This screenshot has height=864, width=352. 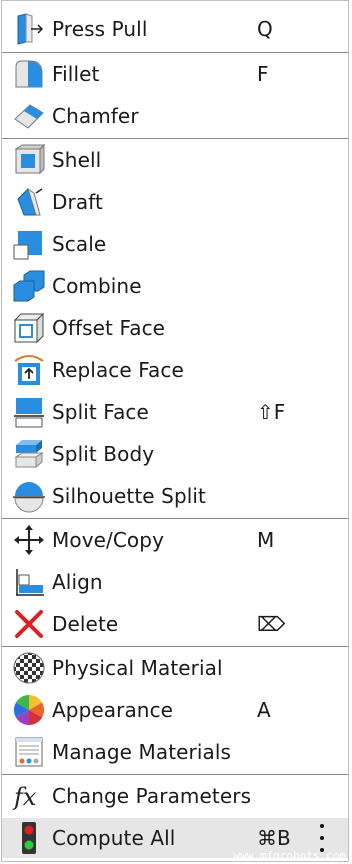 What do you see at coordinates (289, 855) in the screenshot?
I see `watermark: www.mfgrobots.com` at bounding box center [289, 855].